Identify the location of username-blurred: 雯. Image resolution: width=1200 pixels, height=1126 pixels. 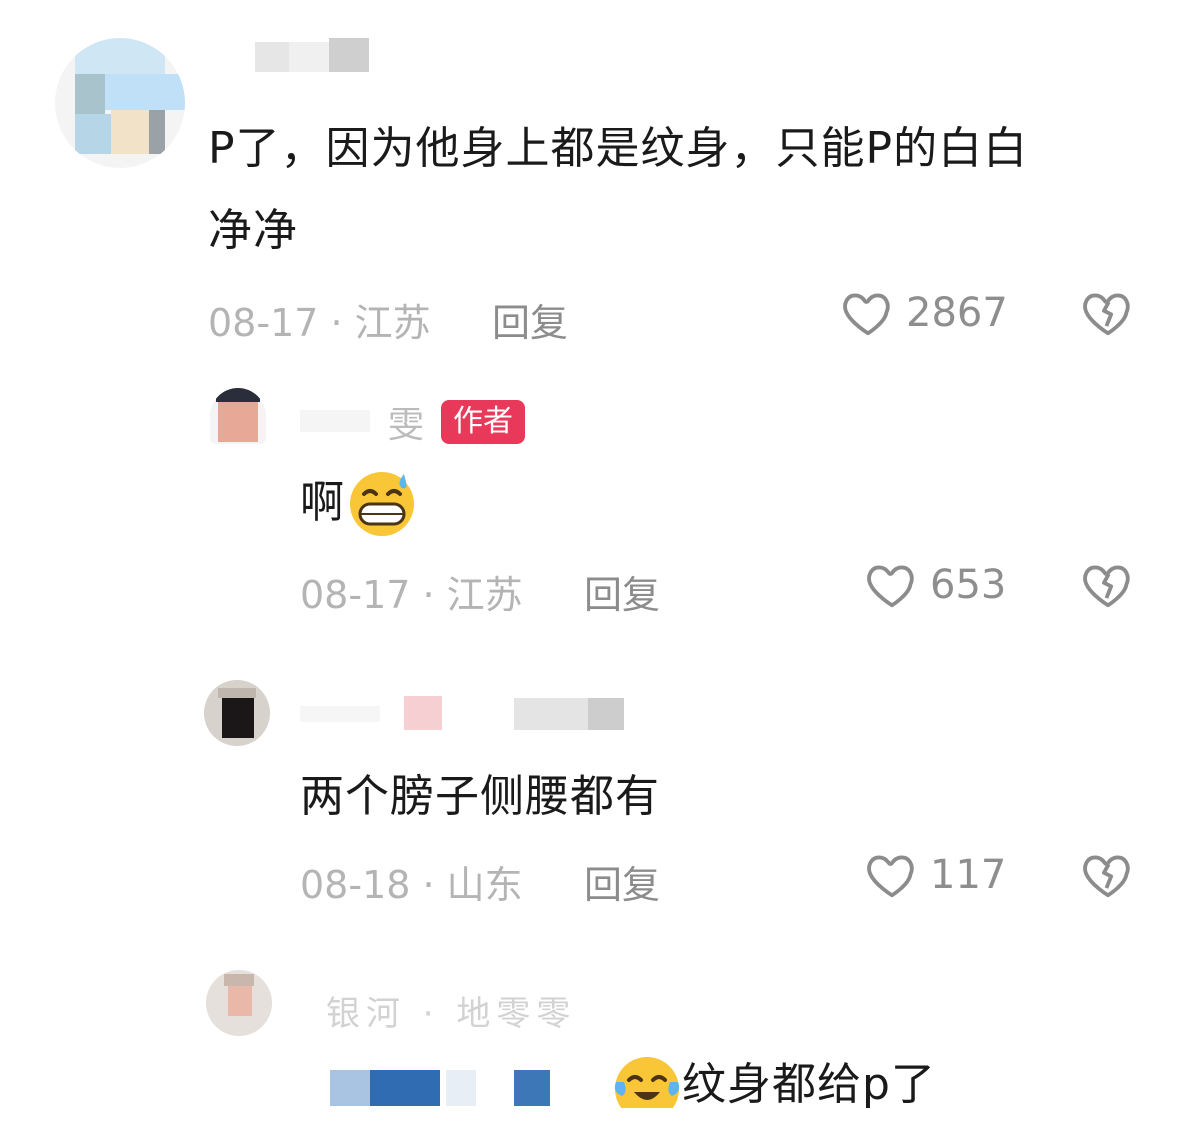
(368, 421).